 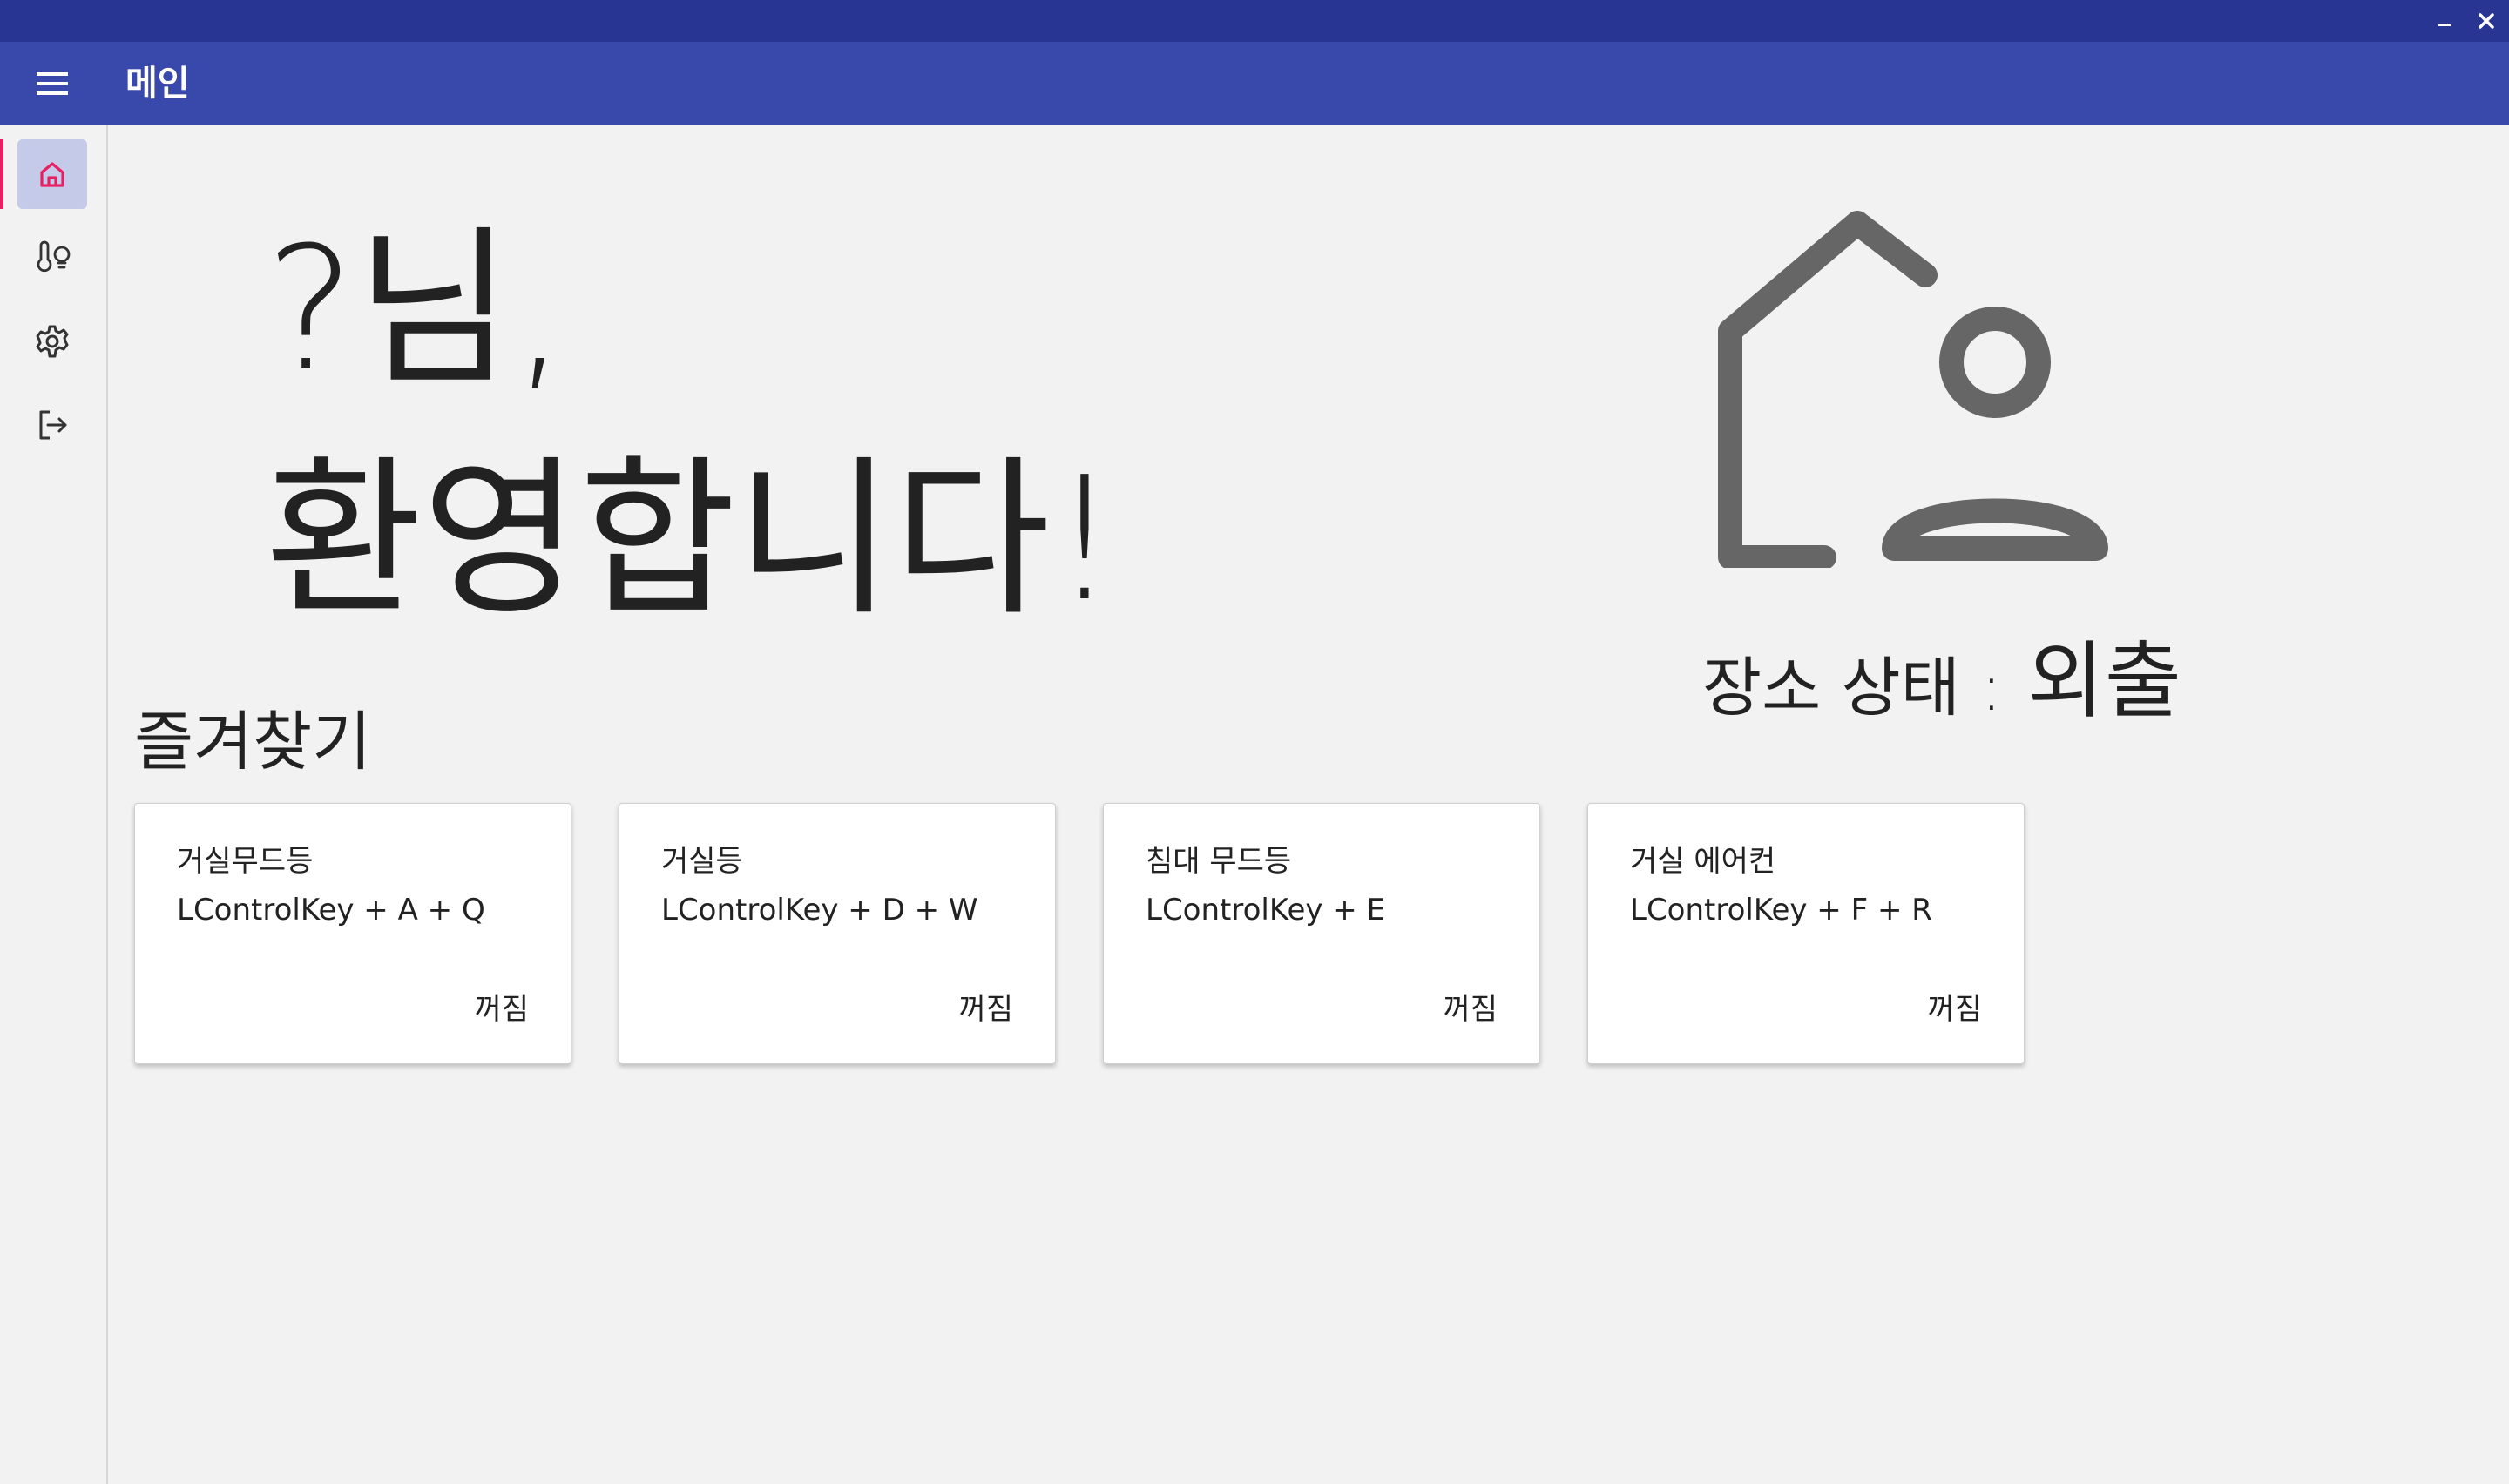 What do you see at coordinates (1703, 862) in the screenshot?
I see `card-device-name: 거실 에어컨` at bounding box center [1703, 862].